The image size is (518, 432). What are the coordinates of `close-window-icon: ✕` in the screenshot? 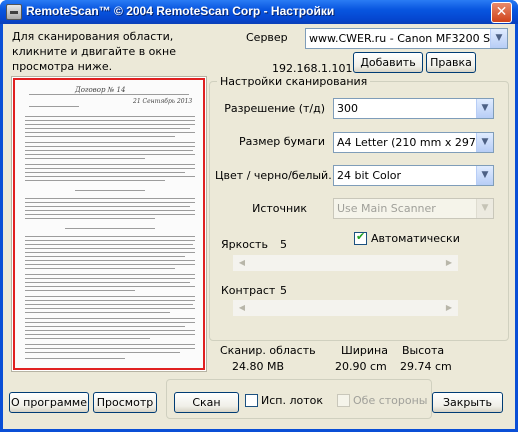 It's located at (501, 12).